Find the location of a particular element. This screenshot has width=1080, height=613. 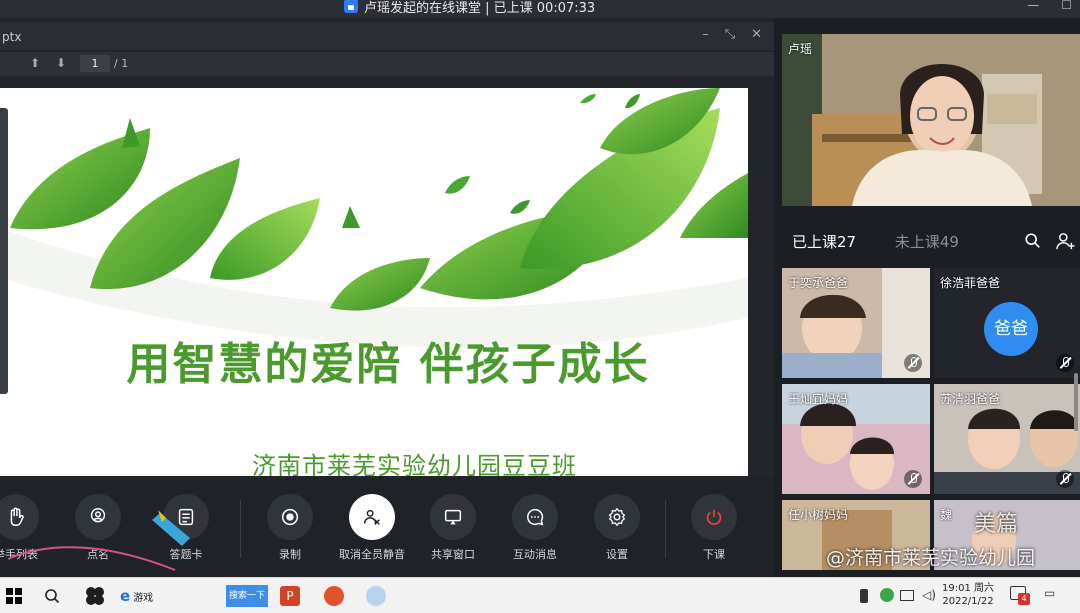

next-page-icon: ⬇ is located at coordinates (61, 63).